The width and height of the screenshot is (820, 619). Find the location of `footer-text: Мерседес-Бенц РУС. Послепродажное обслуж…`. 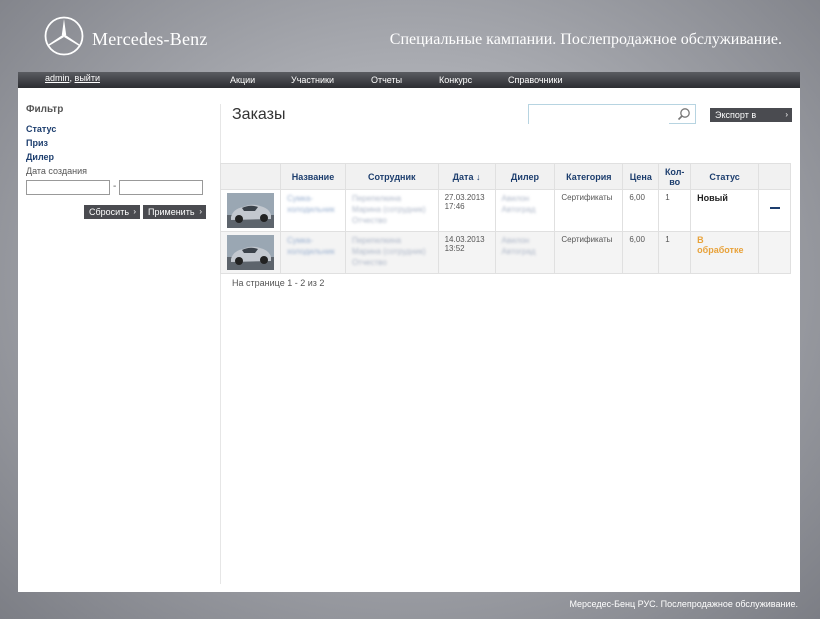

footer-text: Мерседес-Бенц РУС. Послепродажное обслуж… is located at coordinates (683, 604).